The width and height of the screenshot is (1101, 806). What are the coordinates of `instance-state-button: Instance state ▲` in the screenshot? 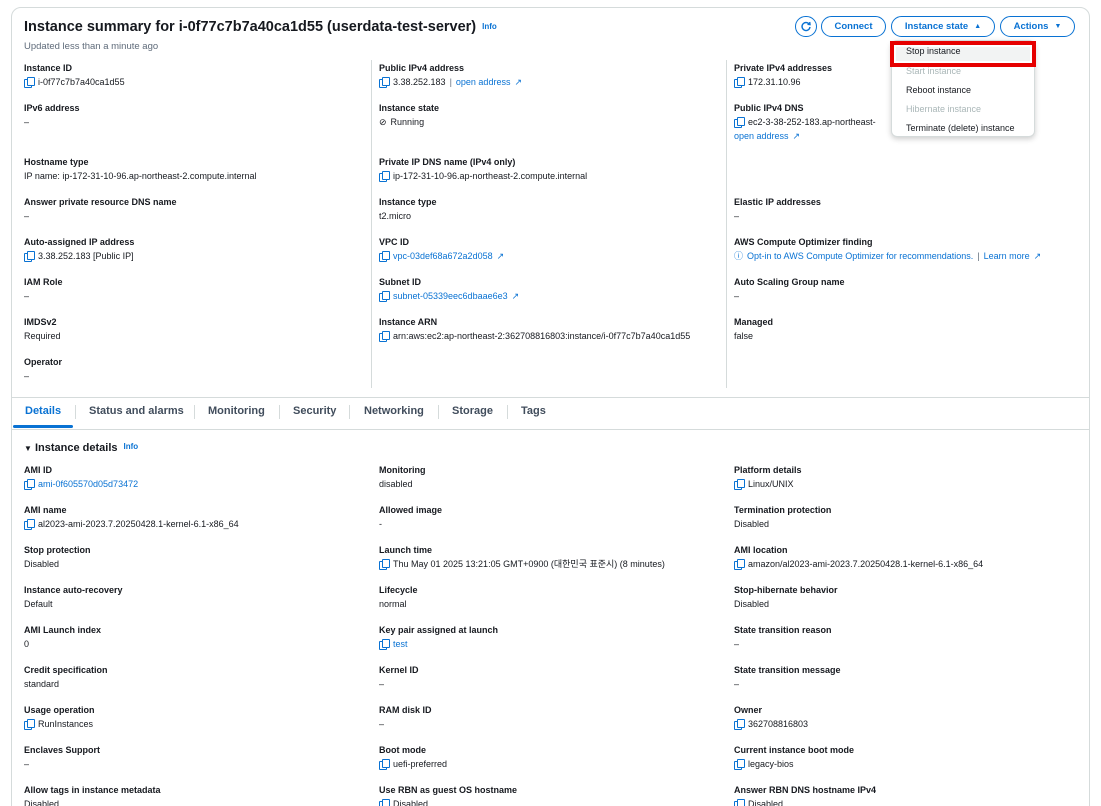 It's located at (943, 26).